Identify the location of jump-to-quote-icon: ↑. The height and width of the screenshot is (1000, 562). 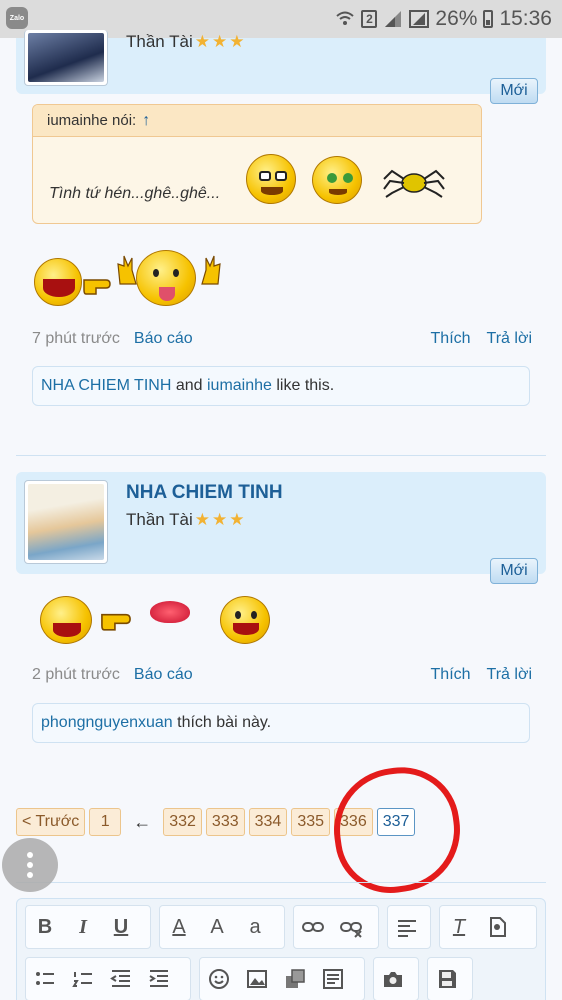
(146, 121).